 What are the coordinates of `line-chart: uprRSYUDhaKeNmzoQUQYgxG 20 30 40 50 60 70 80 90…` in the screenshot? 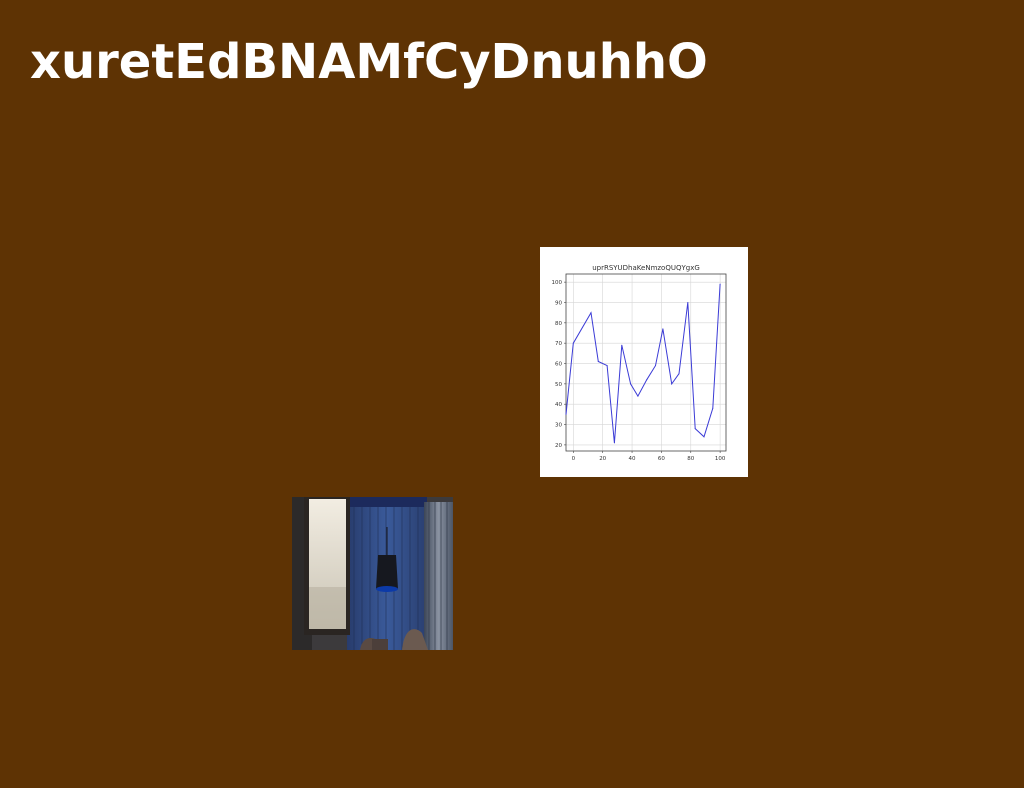 It's located at (639, 363).